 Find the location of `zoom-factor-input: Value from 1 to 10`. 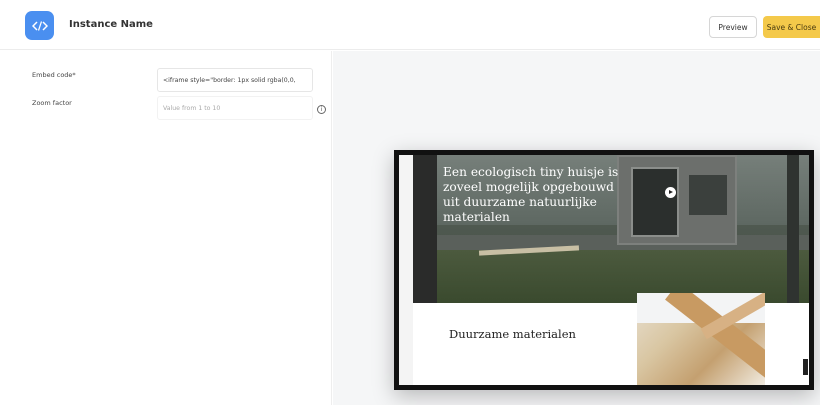

zoom-factor-input: Value from 1 to 10 is located at coordinates (235, 108).